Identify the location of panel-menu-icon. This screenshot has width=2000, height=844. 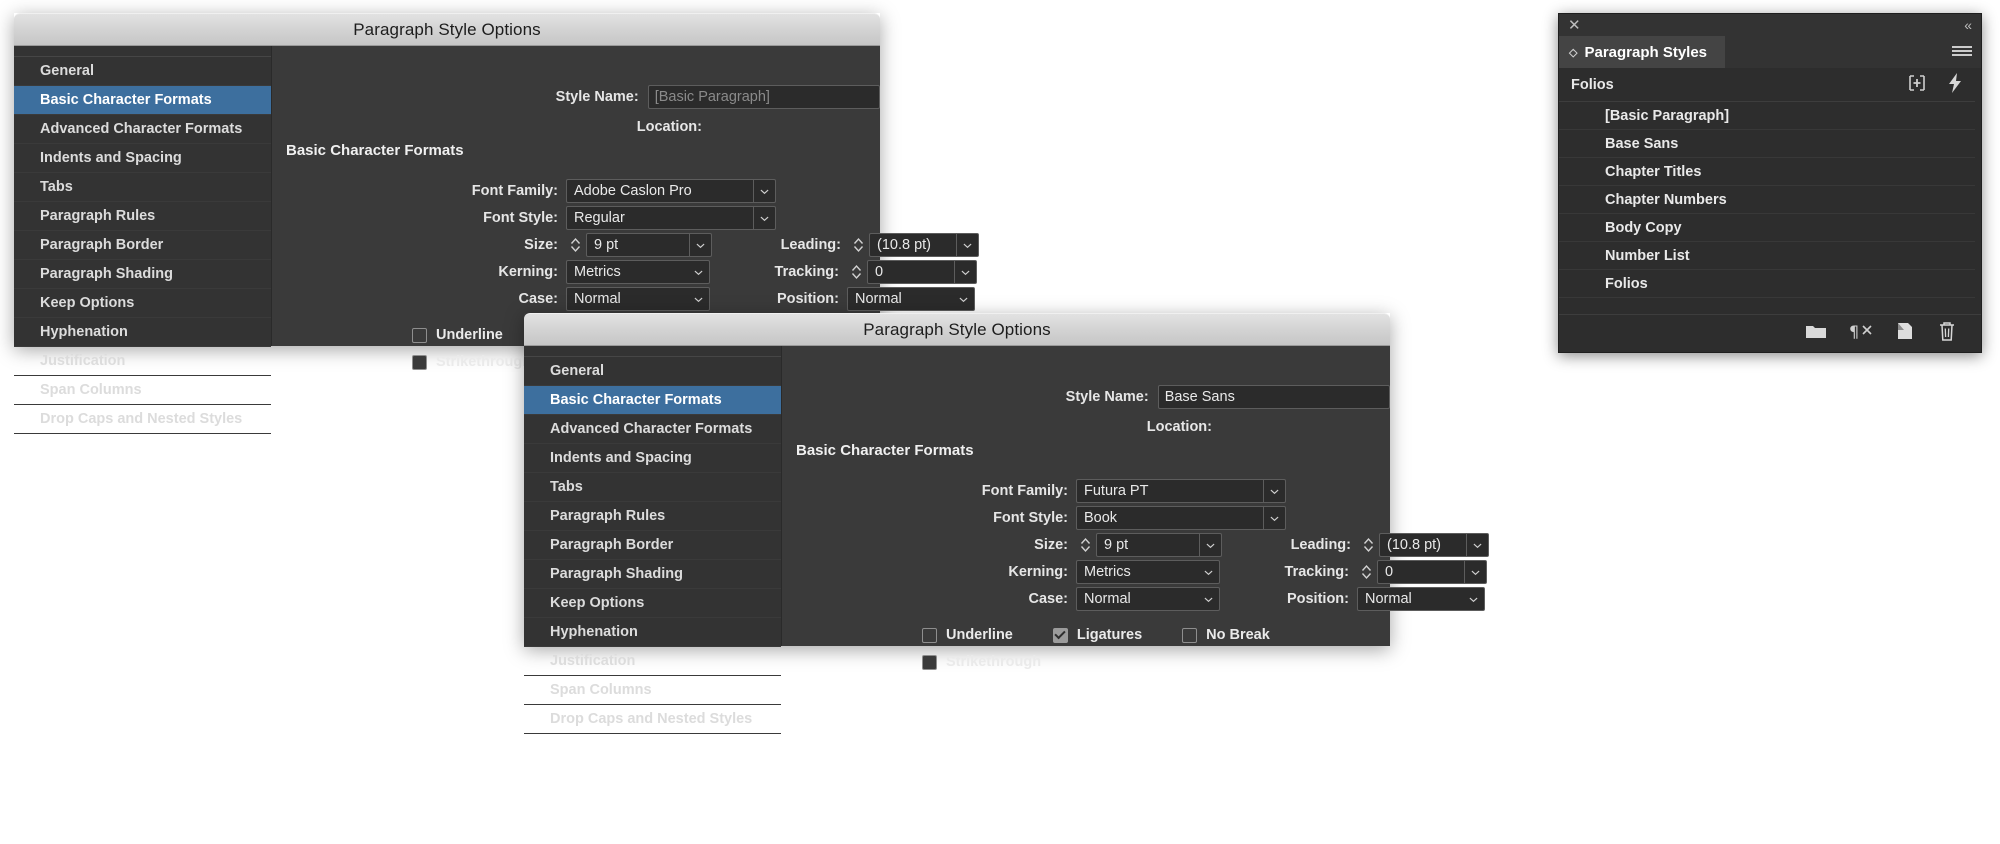
(1962, 52).